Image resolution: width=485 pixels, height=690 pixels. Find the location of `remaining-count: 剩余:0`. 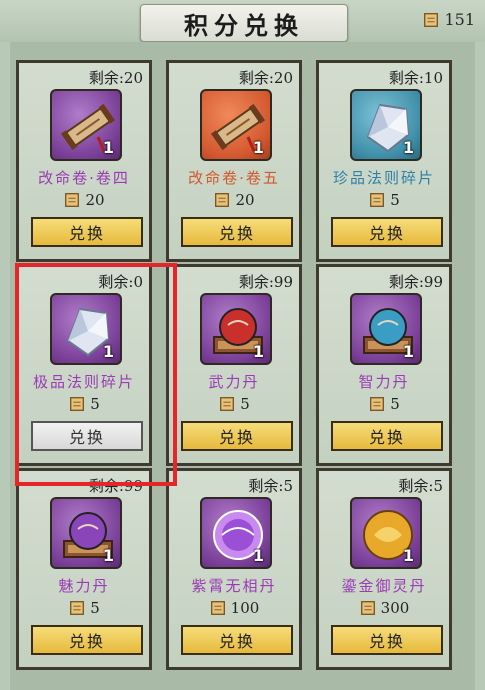

remaining-count: 剩余:0 is located at coordinates (120, 282).